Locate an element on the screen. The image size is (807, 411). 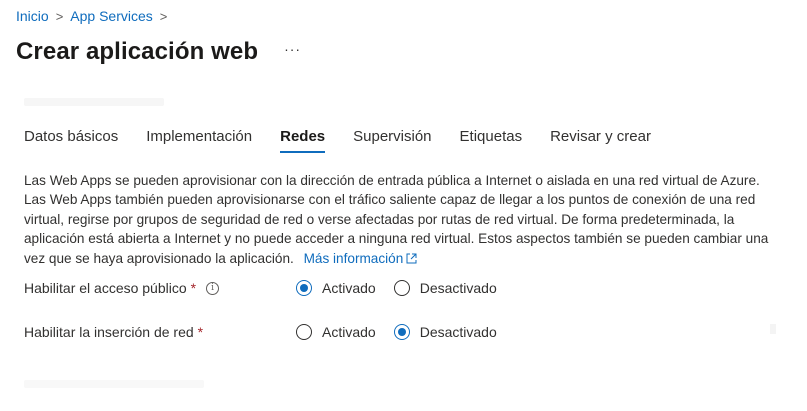
public-access-off-option: Desactivado is located at coordinates (445, 288).